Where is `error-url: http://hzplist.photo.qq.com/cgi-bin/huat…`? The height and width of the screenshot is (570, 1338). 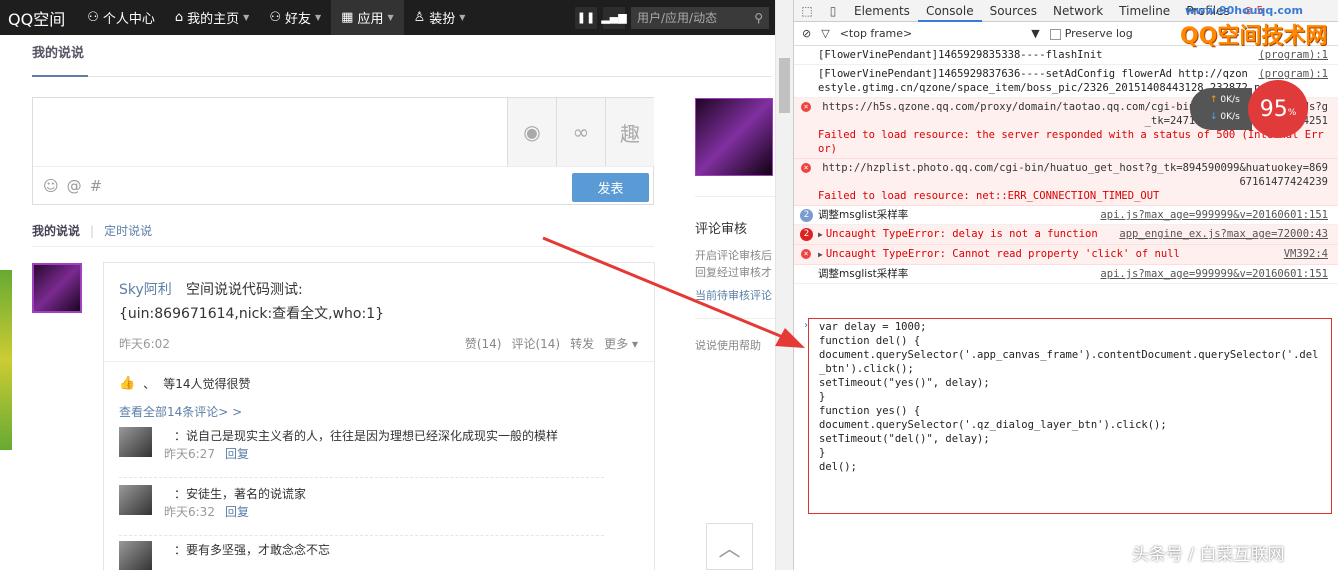 error-url: http://hzplist.photo.qq.com/cgi-bin/huat… is located at coordinates (1073, 175).